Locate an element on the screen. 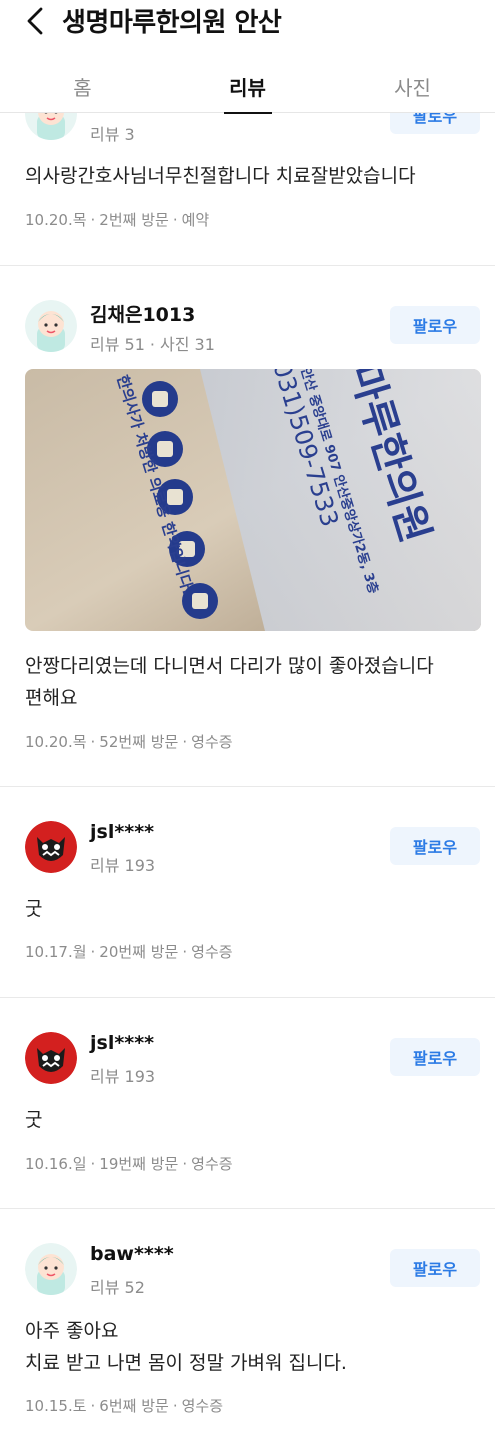 The height and width of the screenshot is (1433, 495). visit-source: 예약 is located at coordinates (195, 220).